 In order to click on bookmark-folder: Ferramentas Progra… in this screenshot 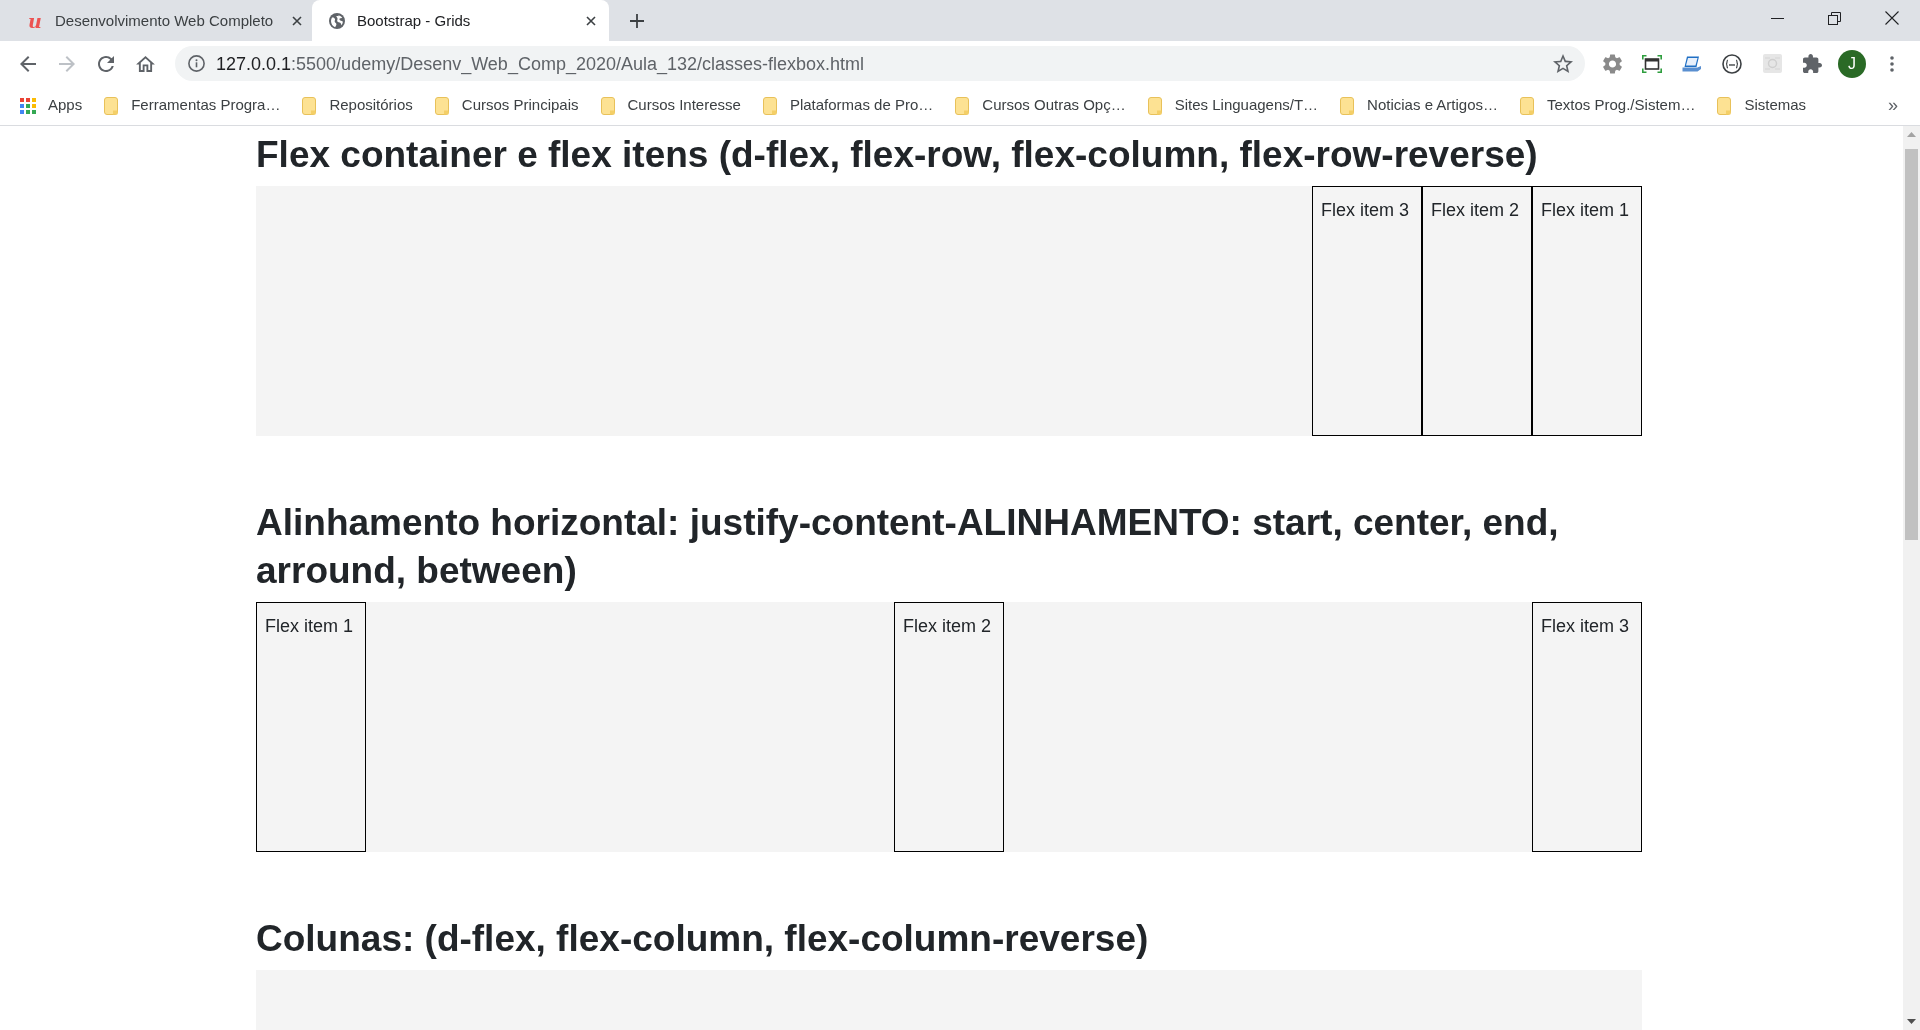, I will do `click(192, 105)`.